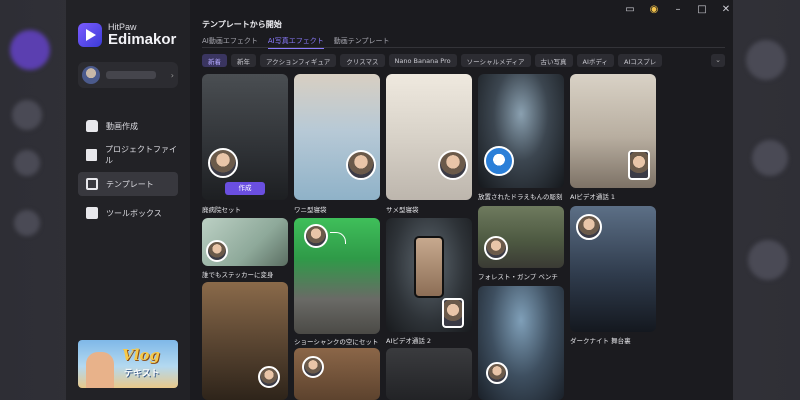 The width and height of the screenshot is (800, 400). What do you see at coordinates (90, 35) in the screenshot?
I see `edimakor-logo-icon` at bounding box center [90, 35].